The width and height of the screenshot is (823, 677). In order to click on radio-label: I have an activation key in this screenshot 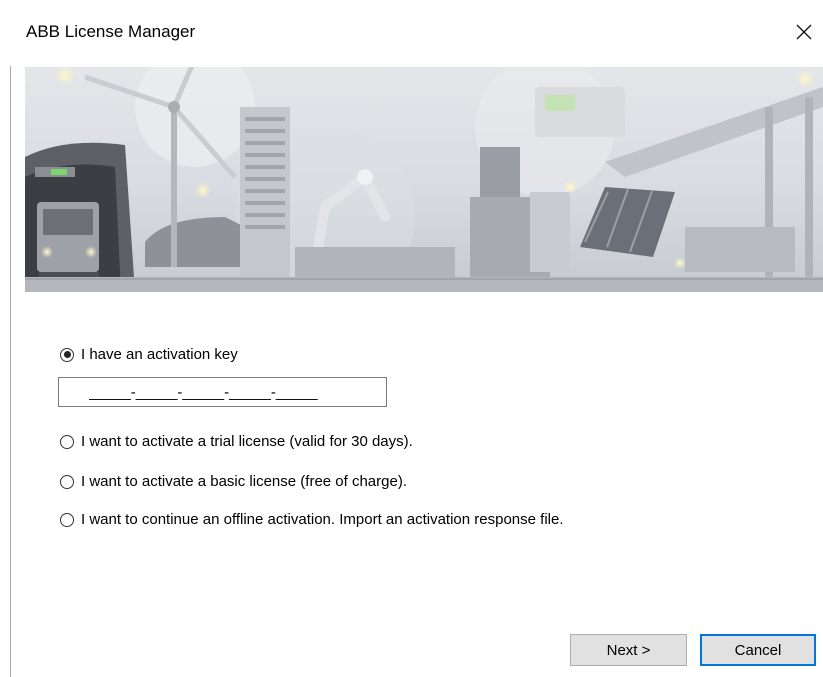, I will do `click(159, 354)`.